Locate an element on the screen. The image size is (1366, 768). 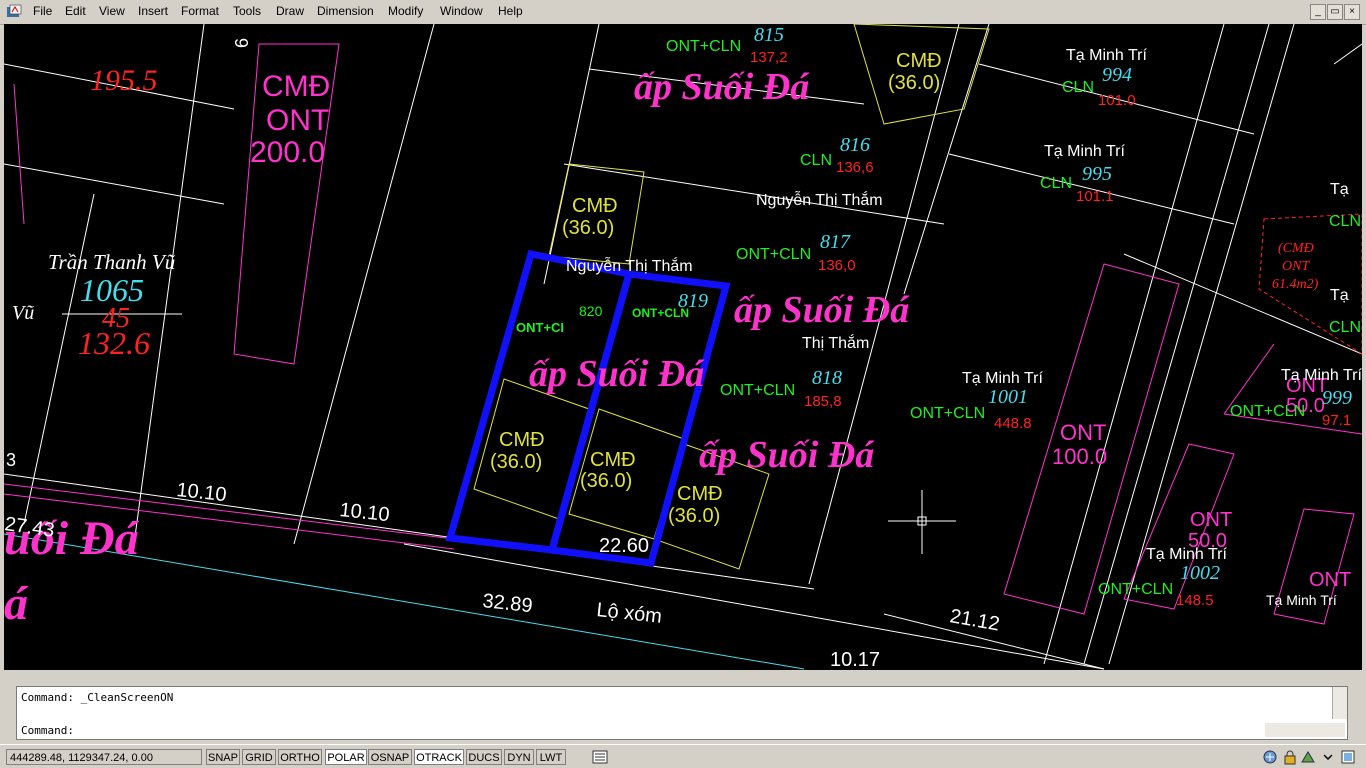
menu-file: File is located at coordinates (42, 11).